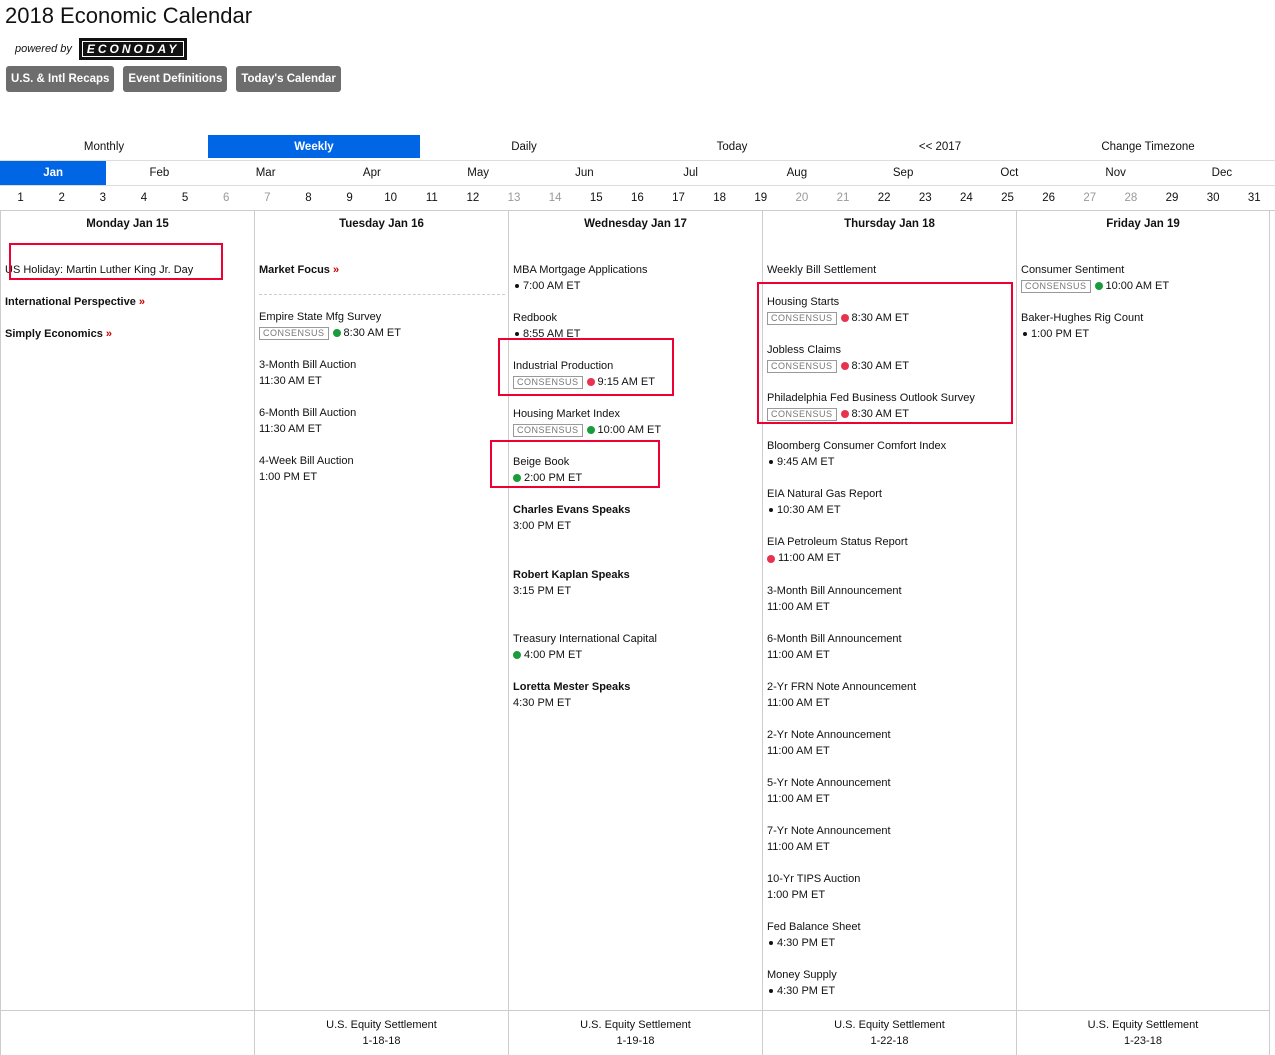  I want to click on month-tab-jan: Jan, so click(53, 173).